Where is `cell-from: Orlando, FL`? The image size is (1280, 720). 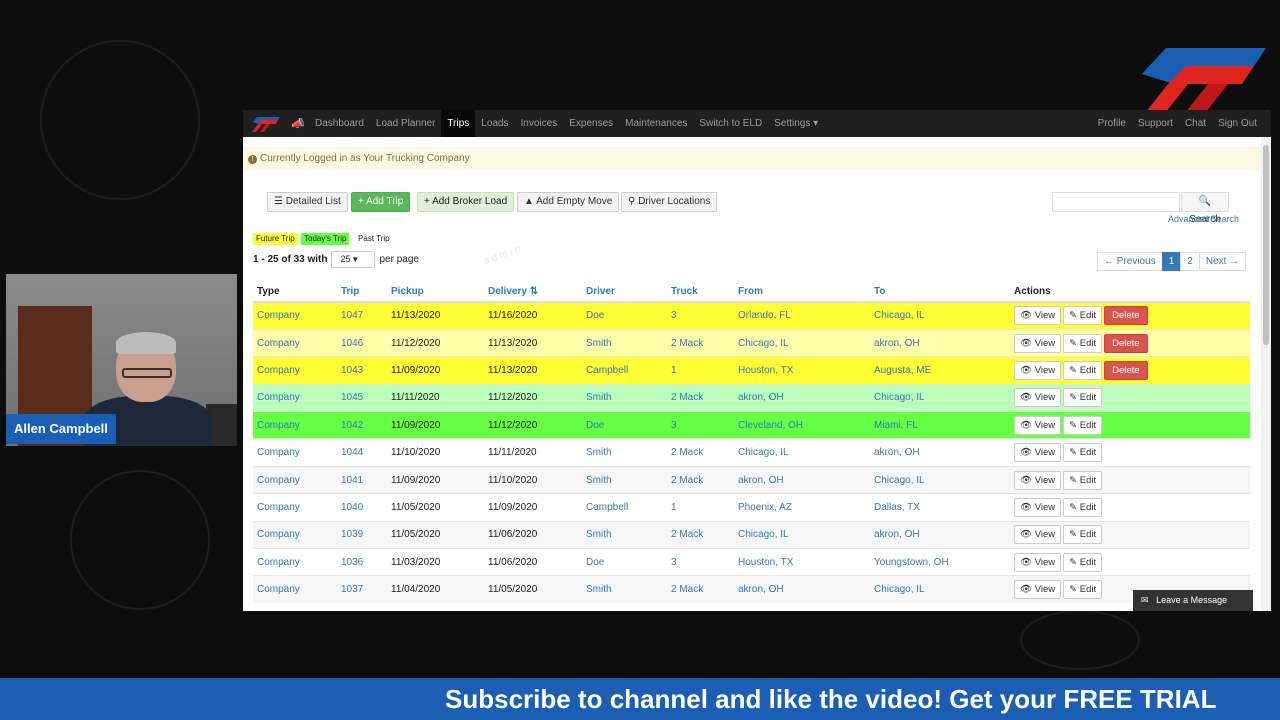
cell-from: Orlando, FL is located at coordinates (802, 315).